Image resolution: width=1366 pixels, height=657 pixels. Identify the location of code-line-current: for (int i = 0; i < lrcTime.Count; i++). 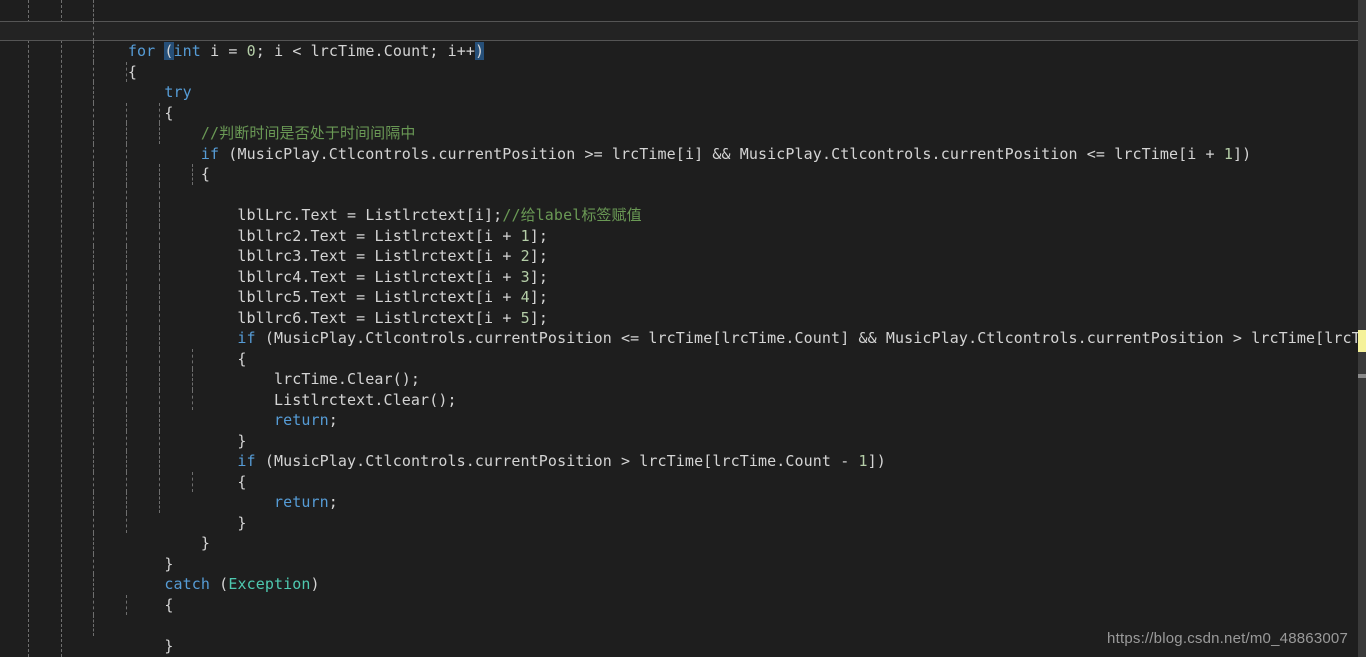
(683, 40).